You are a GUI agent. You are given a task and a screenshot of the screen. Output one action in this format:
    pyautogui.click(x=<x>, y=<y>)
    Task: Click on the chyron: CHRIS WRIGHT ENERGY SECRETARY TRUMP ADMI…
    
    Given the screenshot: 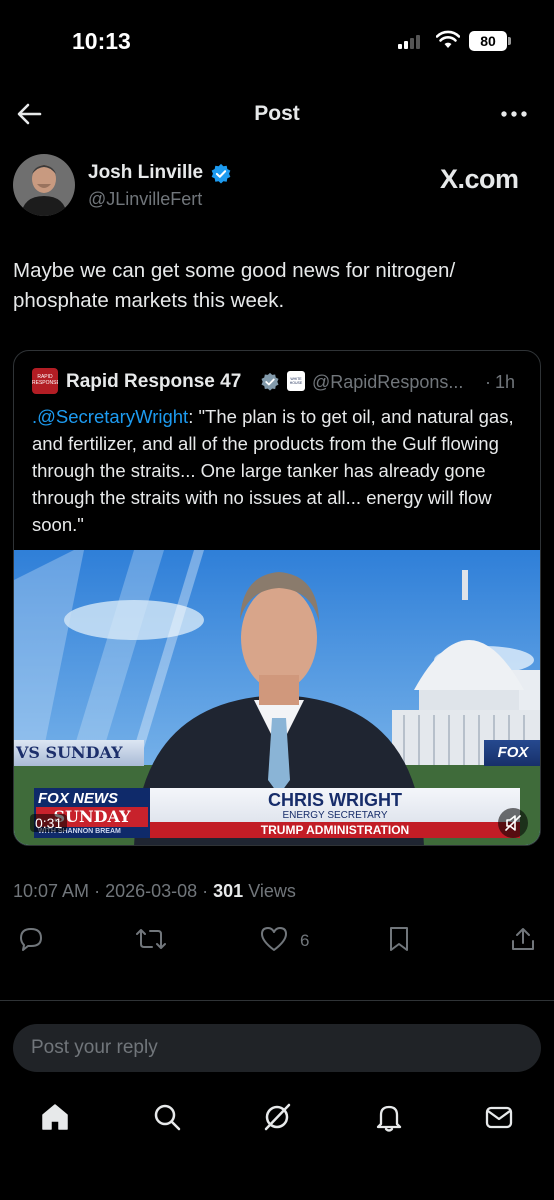 What is the action you would take?
    pyautogui.click(x=335, y=813)
    